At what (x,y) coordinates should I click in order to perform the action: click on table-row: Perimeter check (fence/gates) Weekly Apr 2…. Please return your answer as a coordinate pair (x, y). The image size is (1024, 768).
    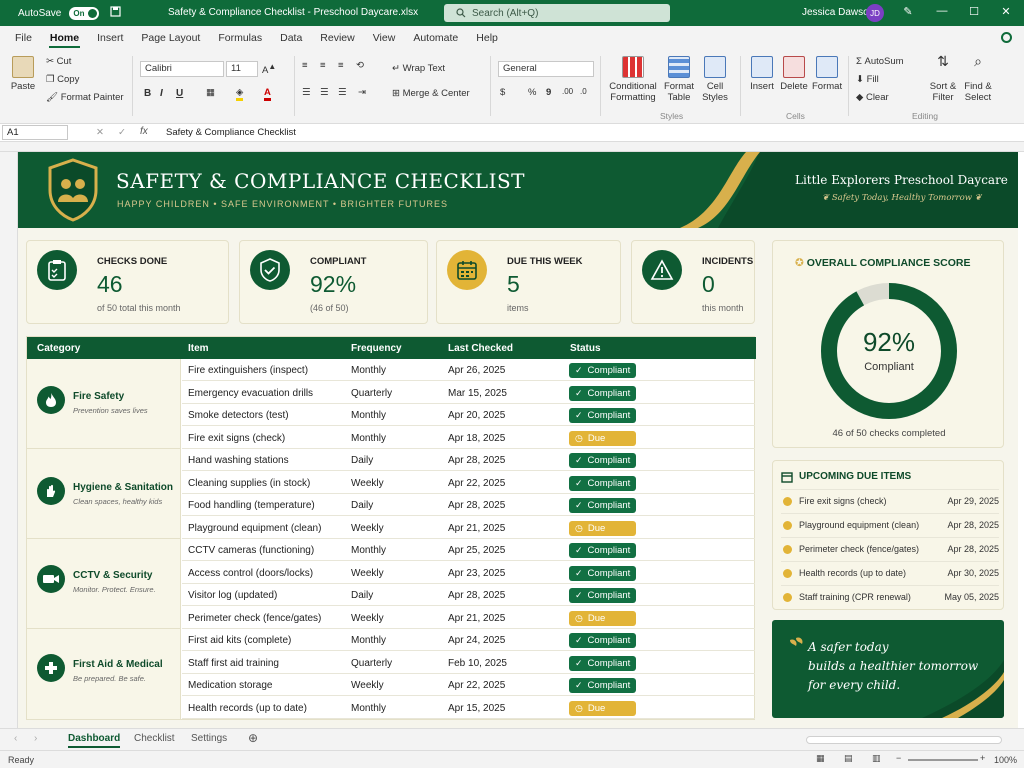
    Looking at the image, I should click on (468, 618).